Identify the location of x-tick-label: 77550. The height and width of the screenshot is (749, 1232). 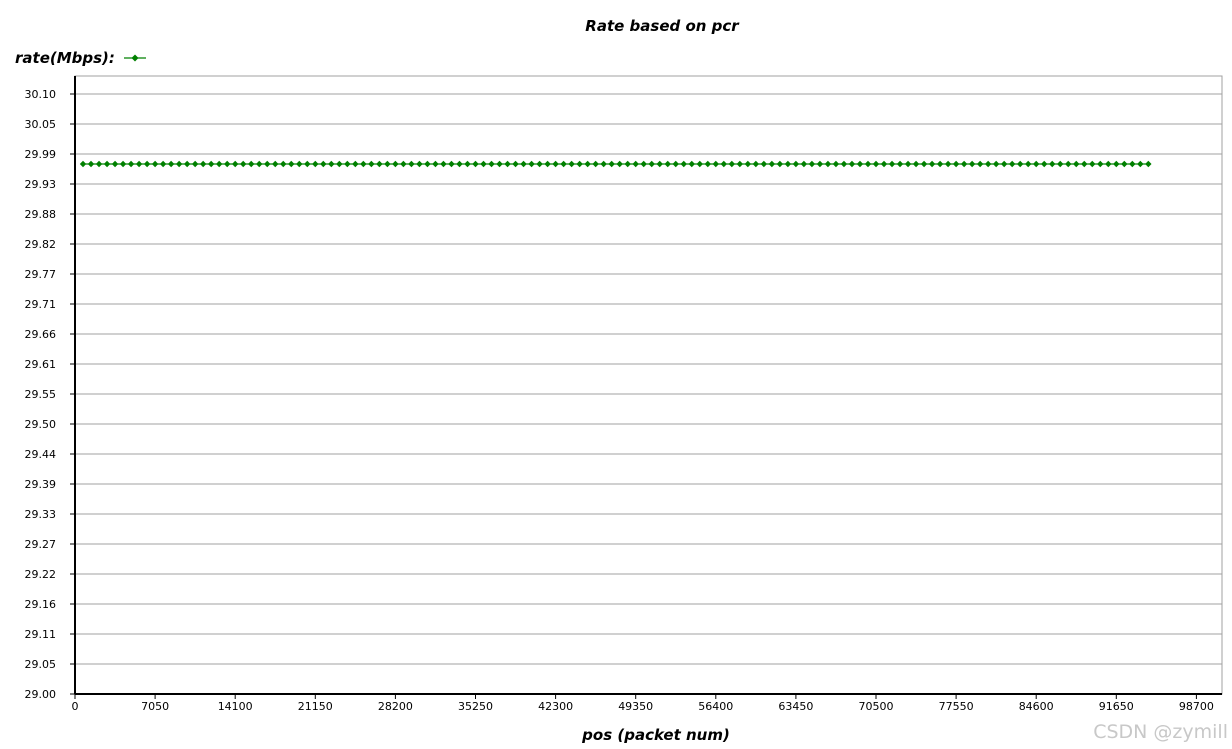
(956, 706).